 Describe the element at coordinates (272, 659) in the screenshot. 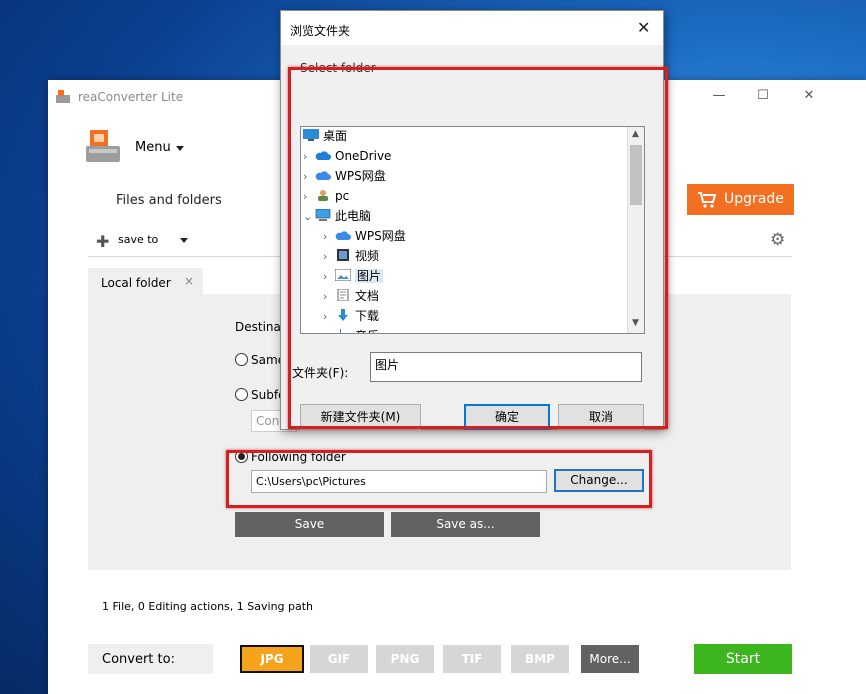

I see `format-jpg: JPG` at that location.